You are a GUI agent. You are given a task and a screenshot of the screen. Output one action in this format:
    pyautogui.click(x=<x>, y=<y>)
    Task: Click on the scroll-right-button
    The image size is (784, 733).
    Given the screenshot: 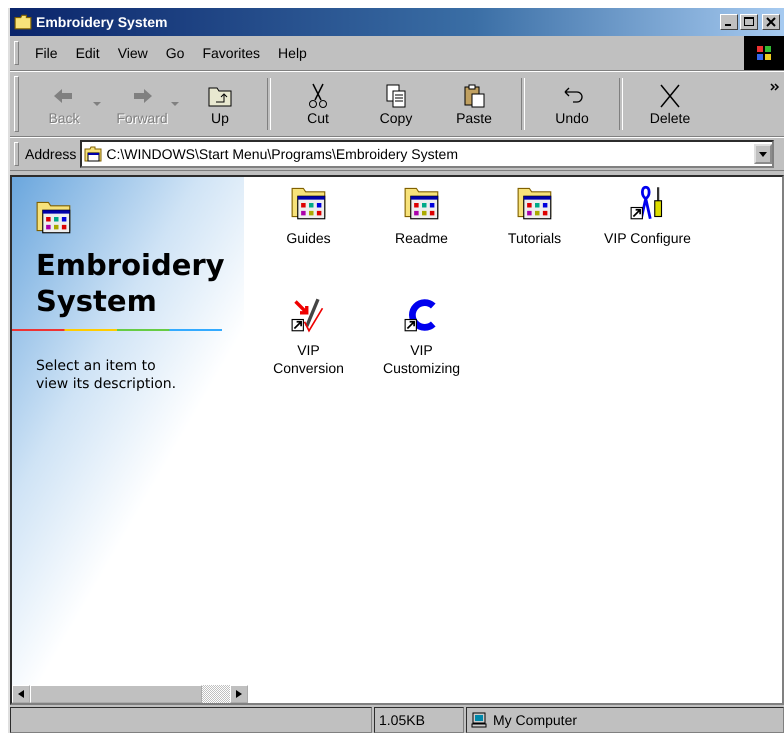 What is the action you would take?
    pyautogui.click(x=239, y=694)
    